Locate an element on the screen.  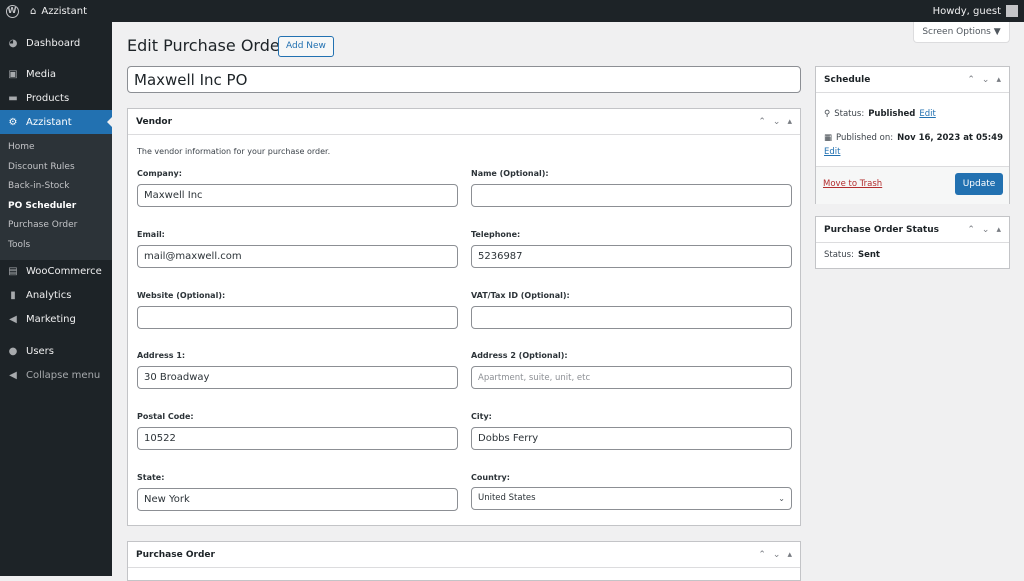
page-title: Edit Purchase Order is located at coordinates (207, 45).